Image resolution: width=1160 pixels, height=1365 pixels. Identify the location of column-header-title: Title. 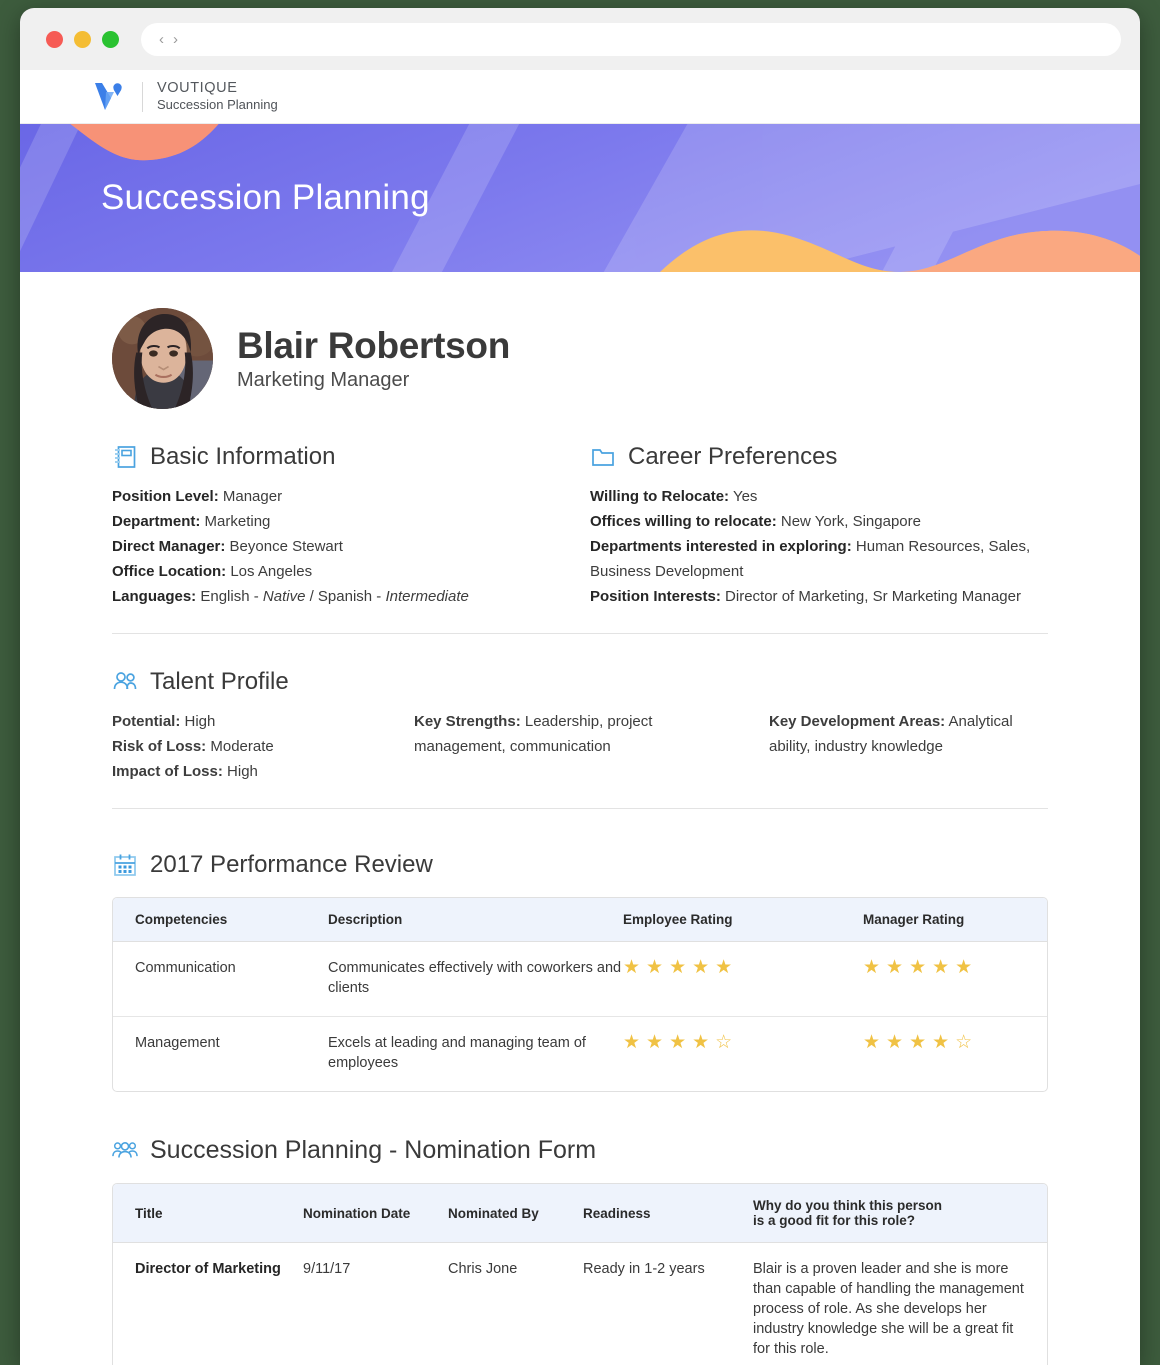
(208, 1213).